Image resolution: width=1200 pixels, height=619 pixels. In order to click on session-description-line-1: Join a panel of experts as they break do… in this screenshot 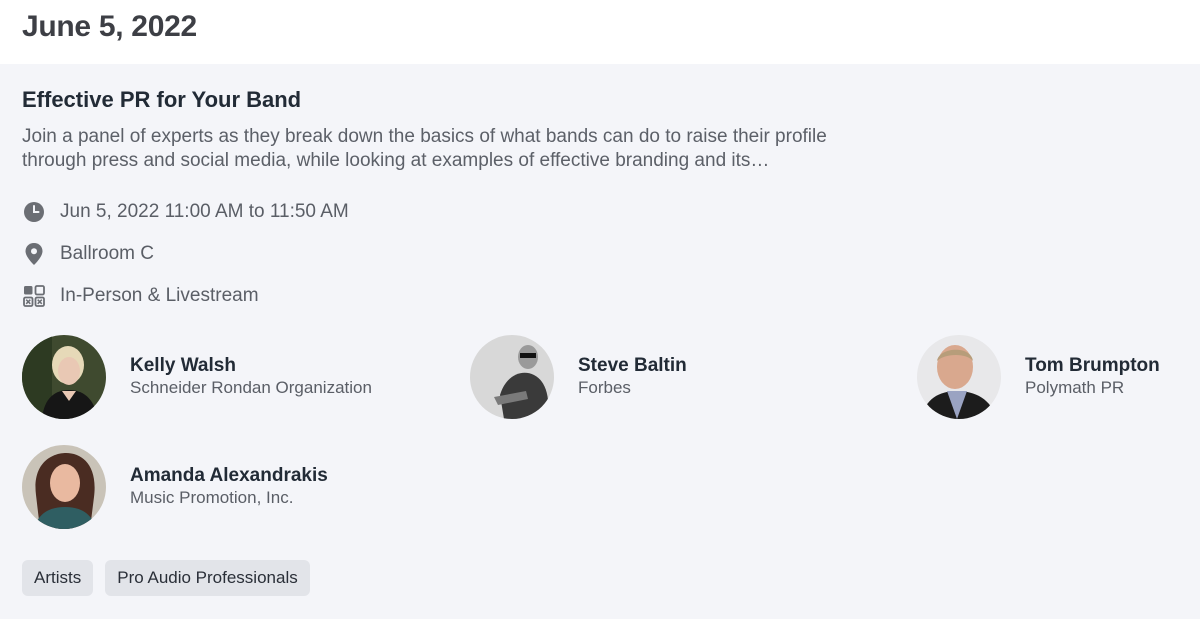, I will do `click(424, 136)`.